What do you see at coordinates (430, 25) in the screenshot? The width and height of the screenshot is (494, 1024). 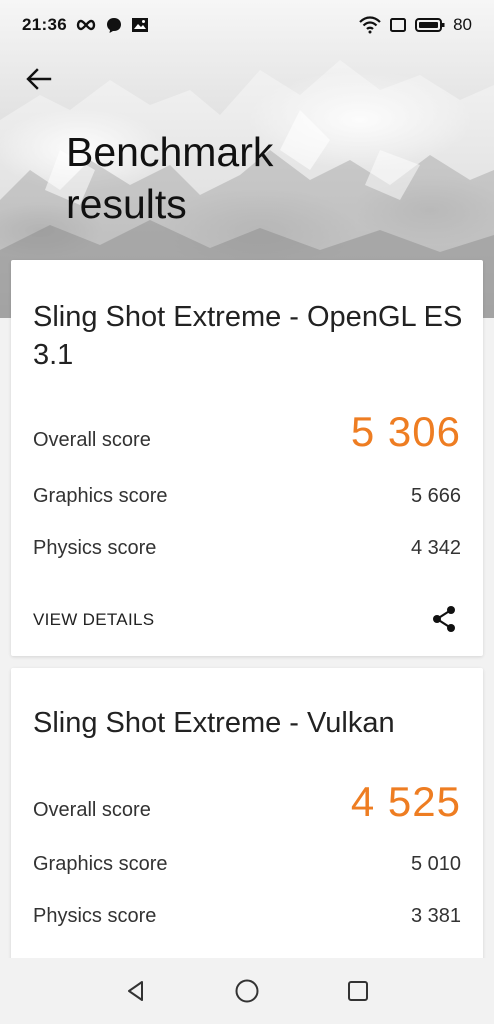 I see `battery-icon` at bounding box center [430, 25].